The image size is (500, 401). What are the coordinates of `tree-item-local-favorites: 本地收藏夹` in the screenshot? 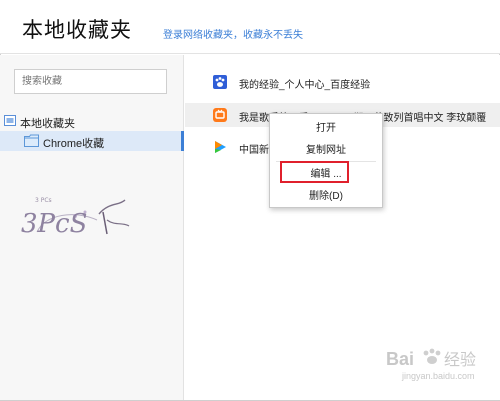 It's located at (92, 121).